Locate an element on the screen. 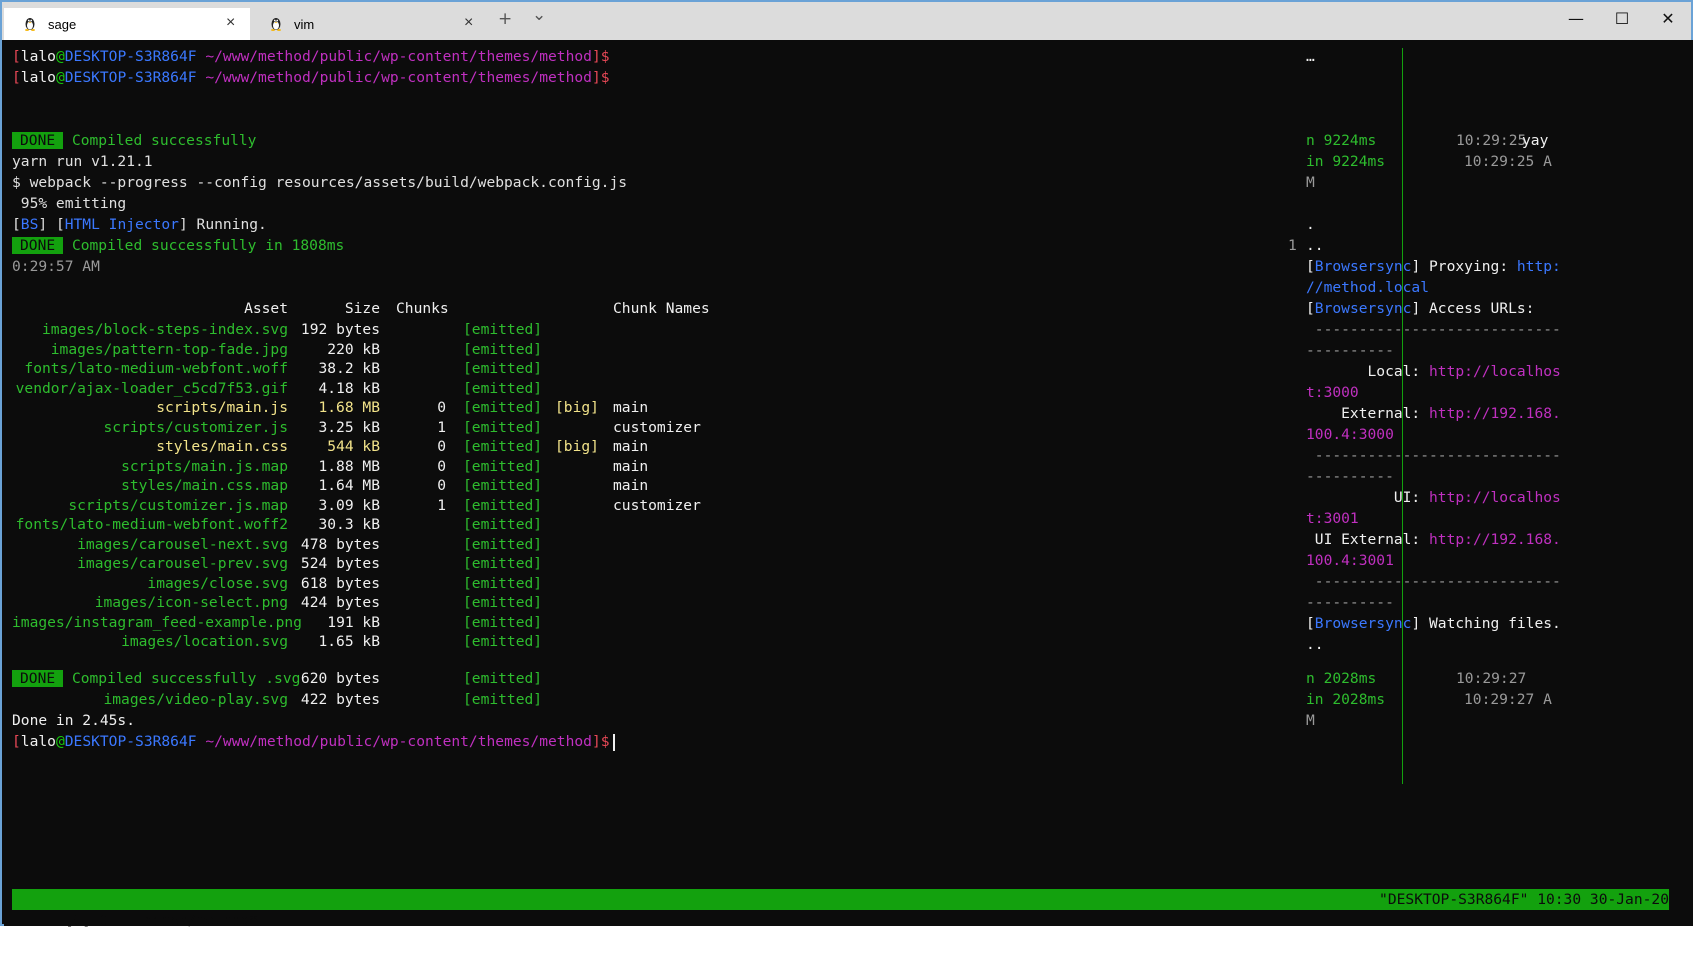 The width and height of the screenshot is (1693, 973). gutter-number: 1 is located at coordinates (1292, 245).